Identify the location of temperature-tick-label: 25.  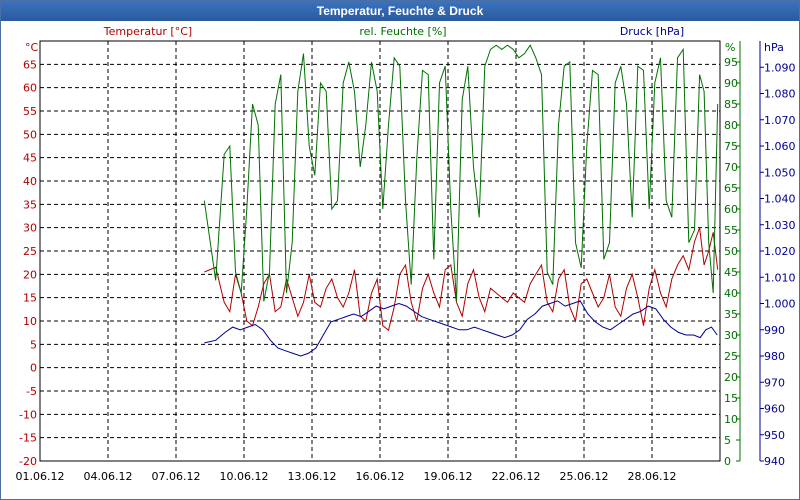
(30, 251).